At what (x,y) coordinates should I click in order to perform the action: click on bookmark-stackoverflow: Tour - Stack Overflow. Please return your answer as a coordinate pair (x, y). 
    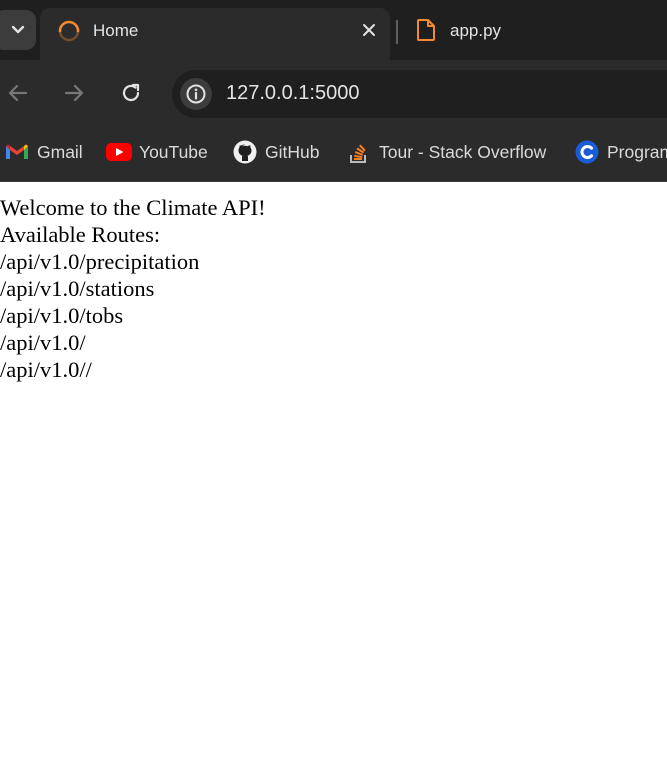
    Looking at the image, I should click on (446, 152).